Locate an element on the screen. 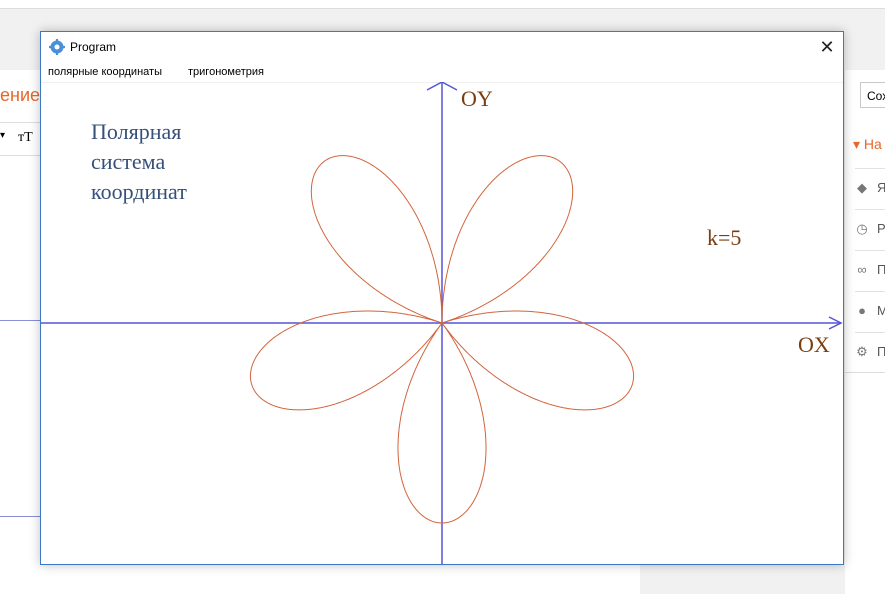 The height and width of the screenshot is (594, 885). background-format-toolbar: ▾ тТ is located at coordinates (20, 139).